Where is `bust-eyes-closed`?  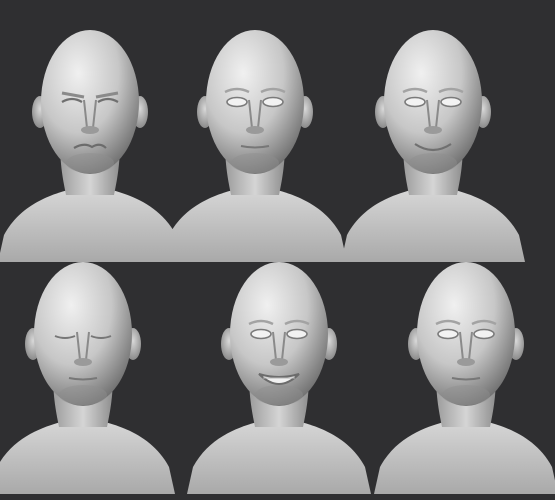
bust-eyes-closed is located at coordinates (88, 378).